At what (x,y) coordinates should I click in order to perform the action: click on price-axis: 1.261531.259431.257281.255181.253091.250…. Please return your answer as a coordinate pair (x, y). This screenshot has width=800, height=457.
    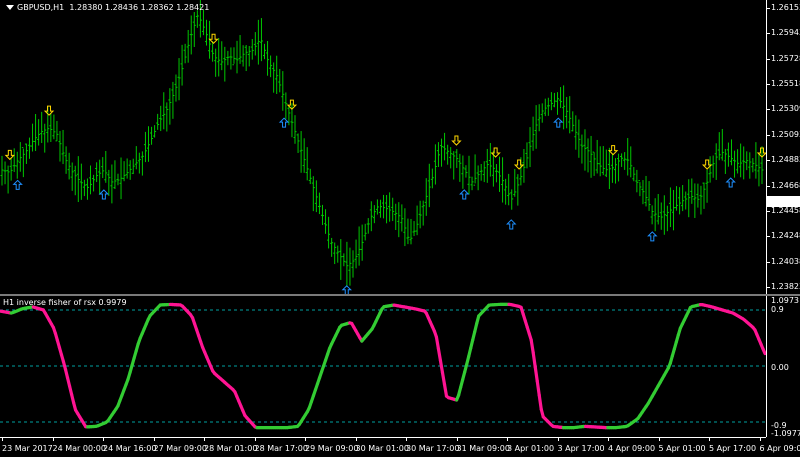
    Looking at the image, I should click on (783, 147).